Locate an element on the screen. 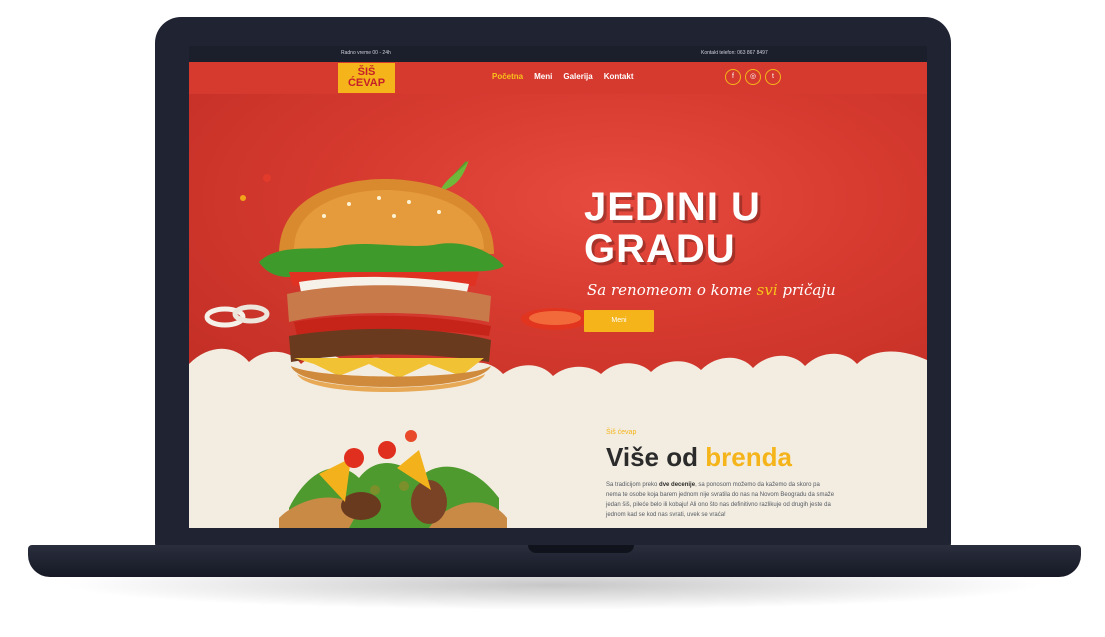 Image resolution: width=1105 pixels, height=637 pixels. hero-subtitle: Sa renomeom o kome svi pričaju is located at coordinates (711, 290).